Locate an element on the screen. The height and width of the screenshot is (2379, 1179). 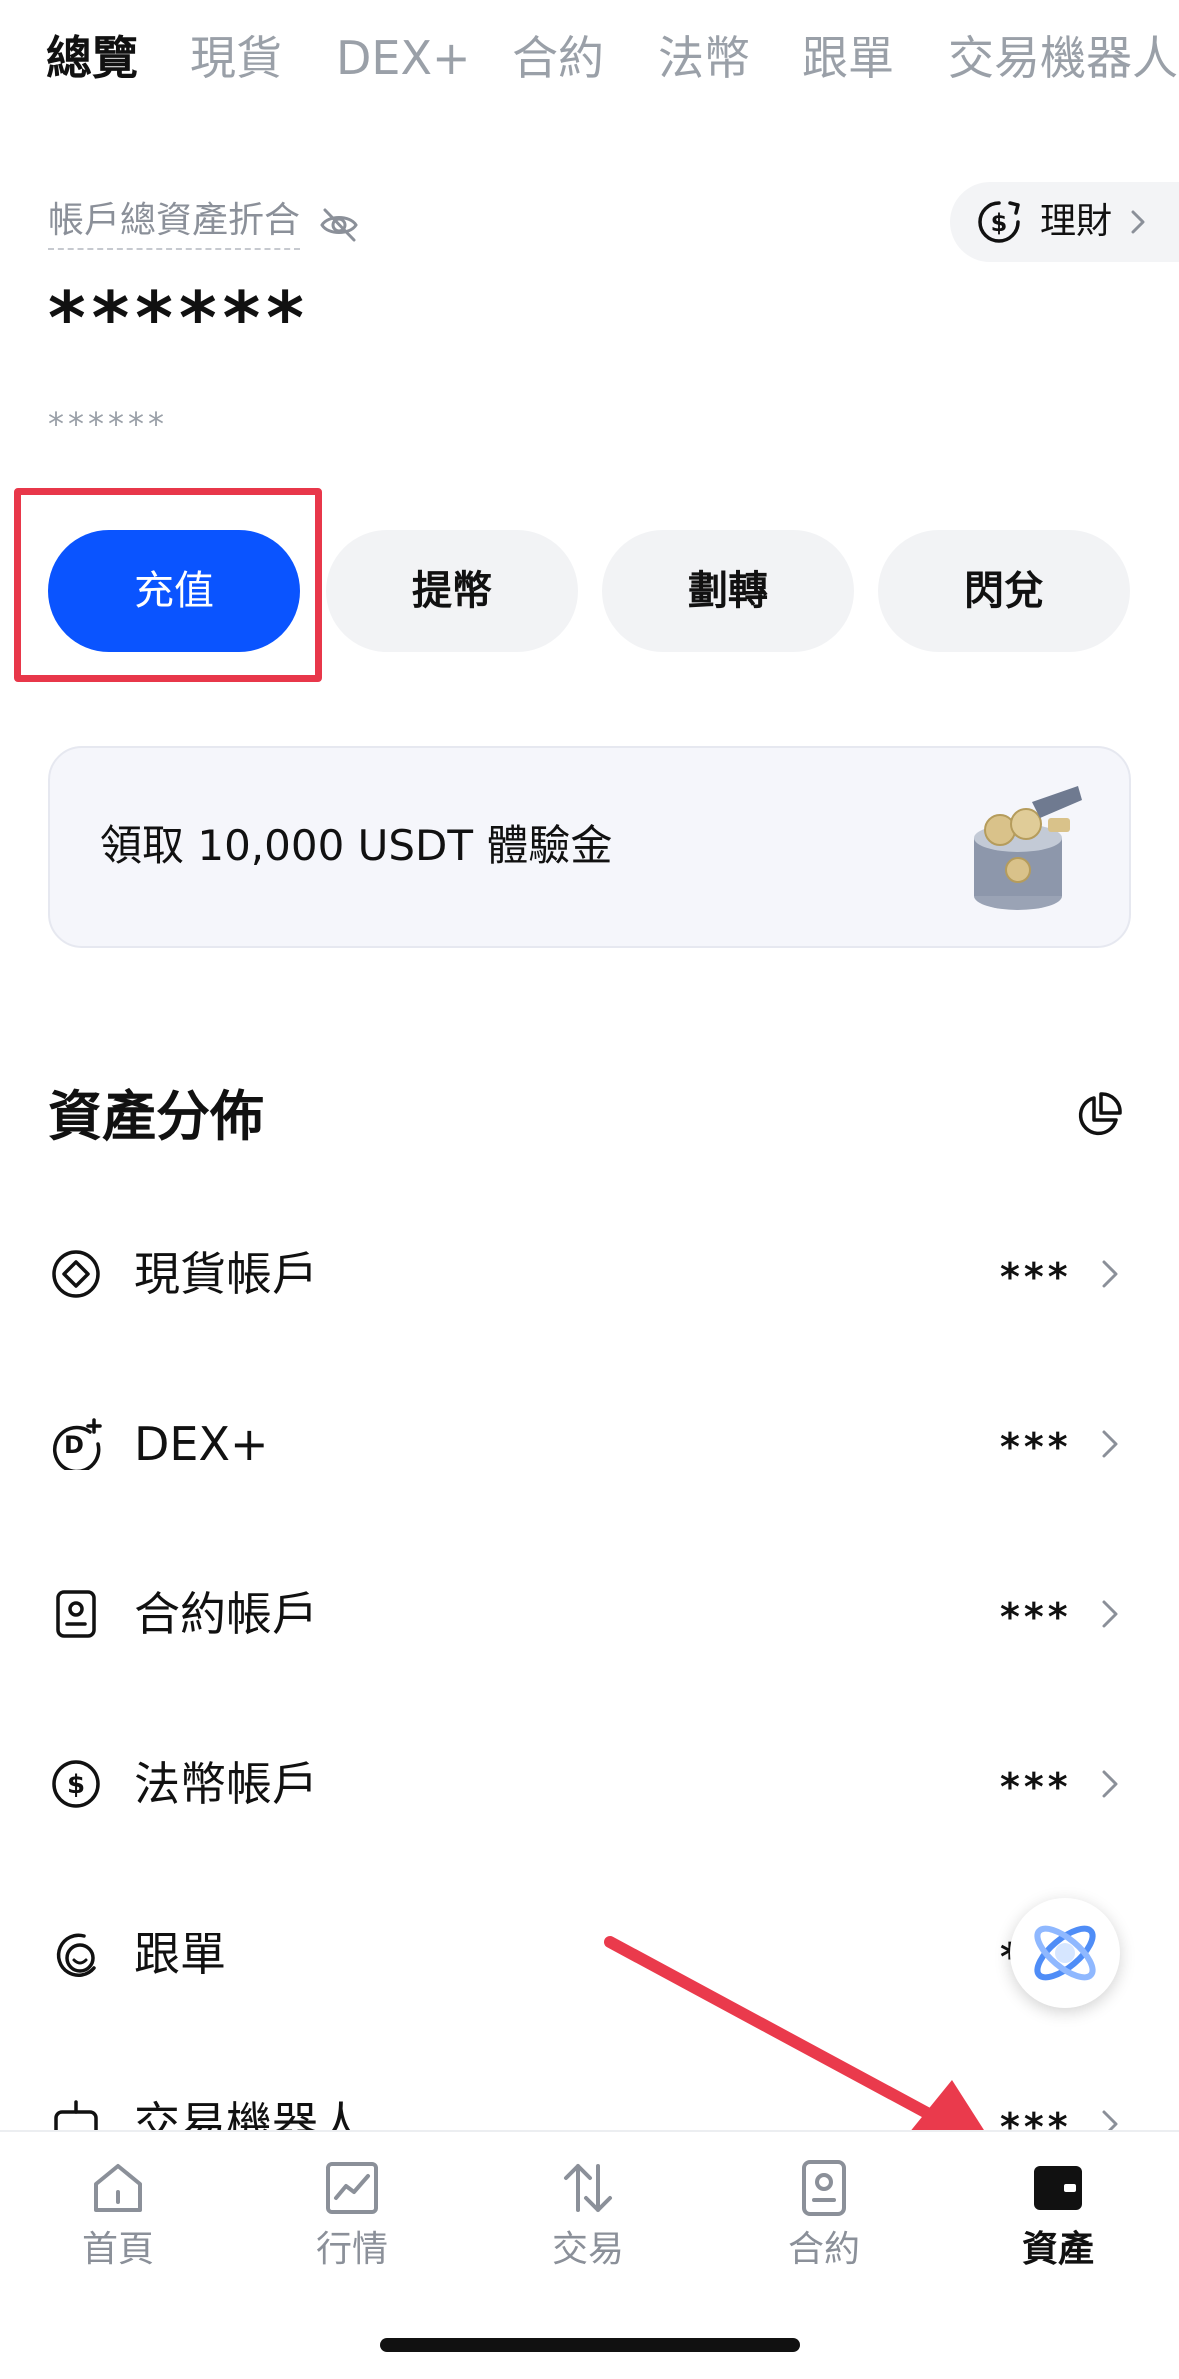
nav-assets: 資產 is located at coordinates (1058, 2228).